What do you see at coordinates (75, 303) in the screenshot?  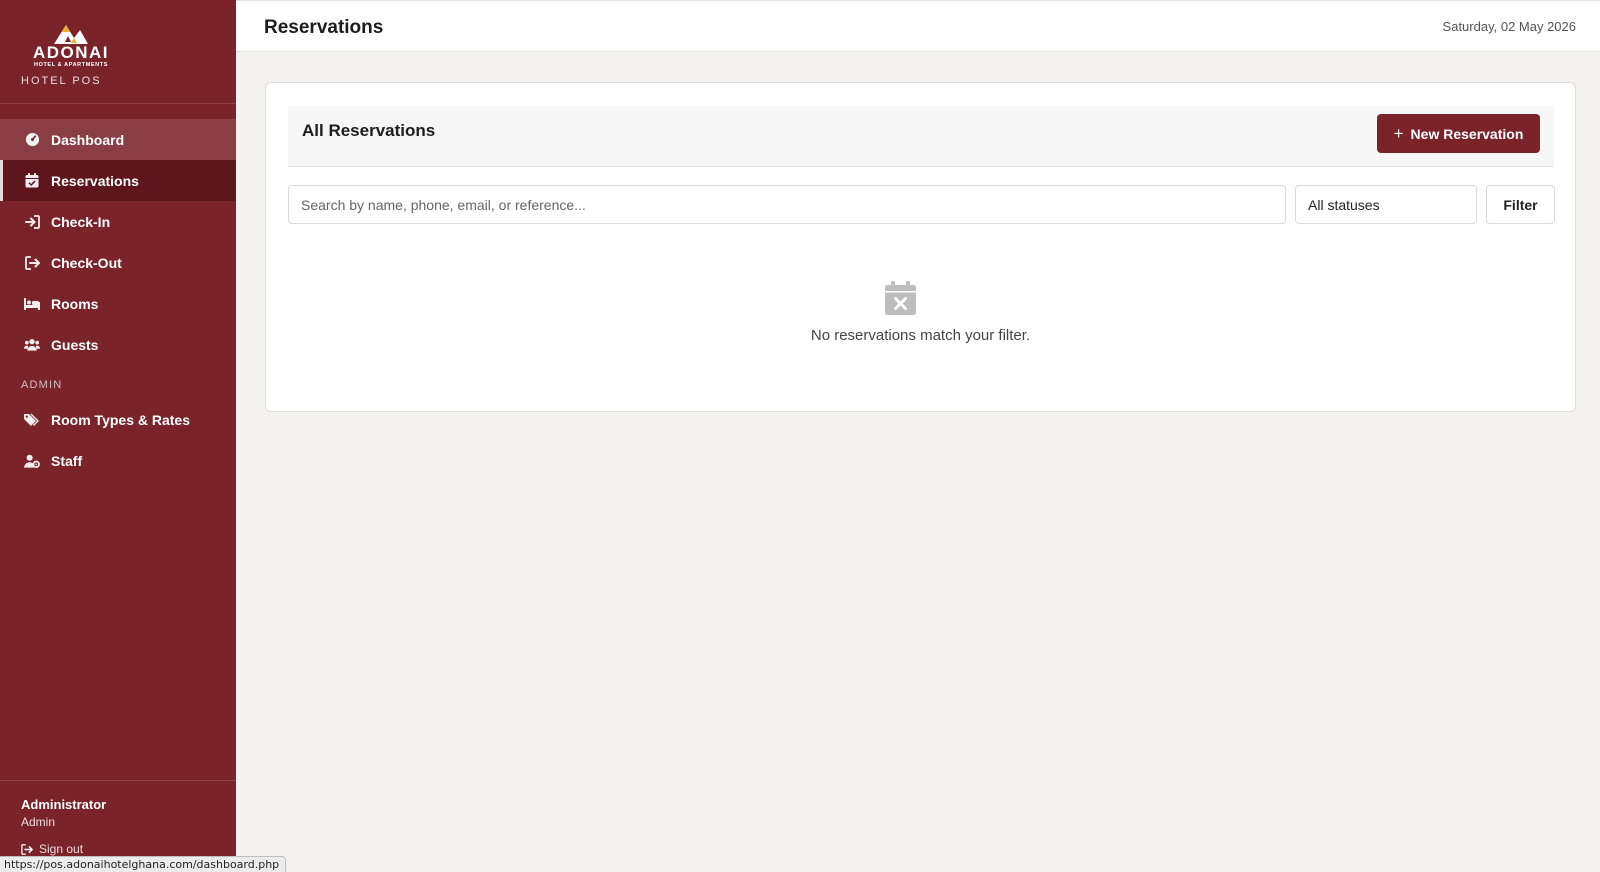 I see `sidebar-item-label: Rooms` at bounding box center [75, 303].